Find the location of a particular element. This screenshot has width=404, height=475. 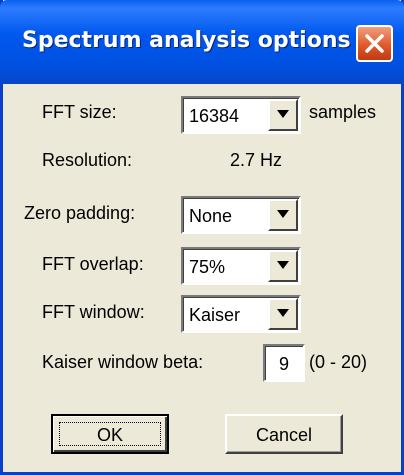

fft-window-dropdown: Kaiser is located at coordinates (241, 314).